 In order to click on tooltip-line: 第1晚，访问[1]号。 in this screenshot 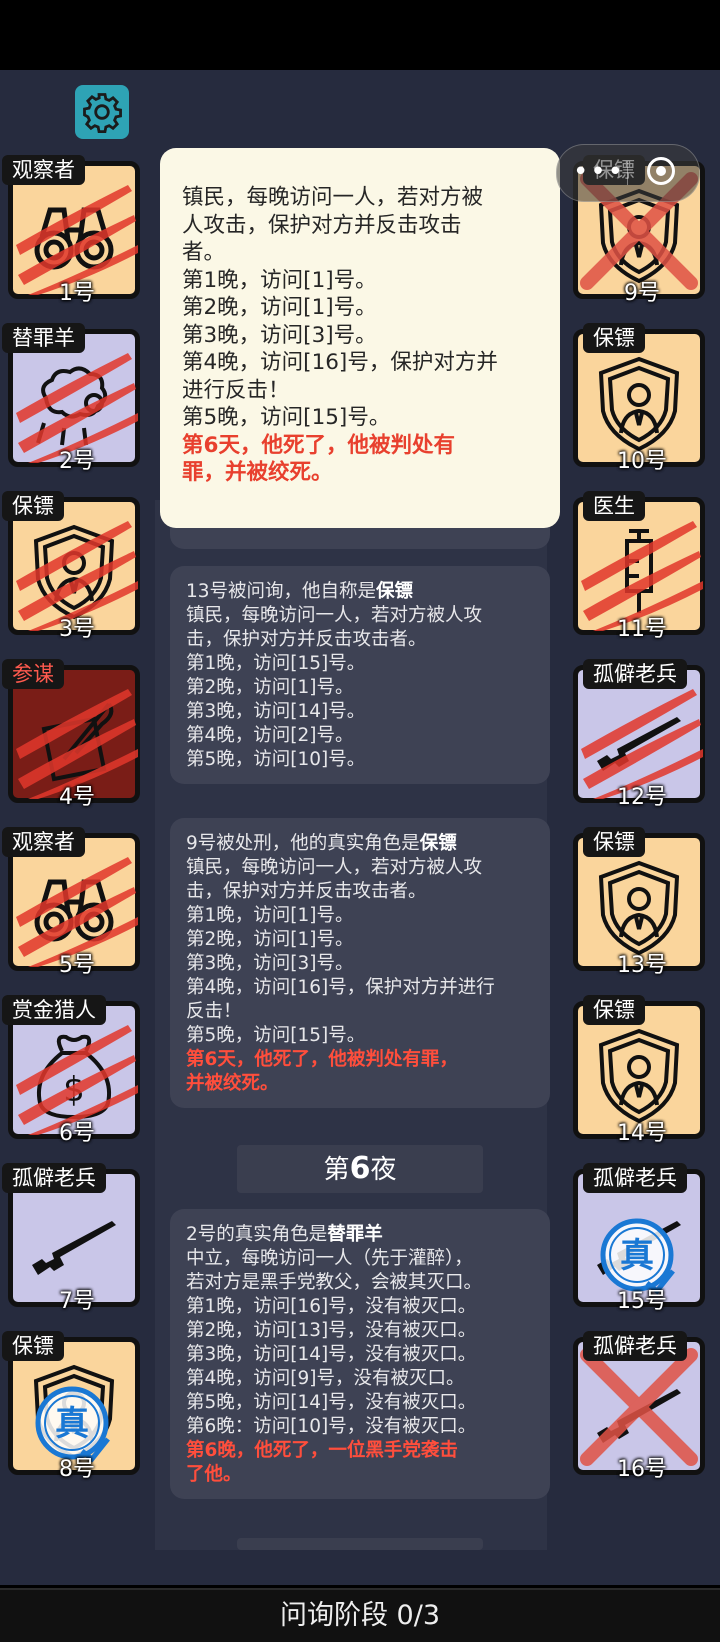, I will do `click(279, 280)`.